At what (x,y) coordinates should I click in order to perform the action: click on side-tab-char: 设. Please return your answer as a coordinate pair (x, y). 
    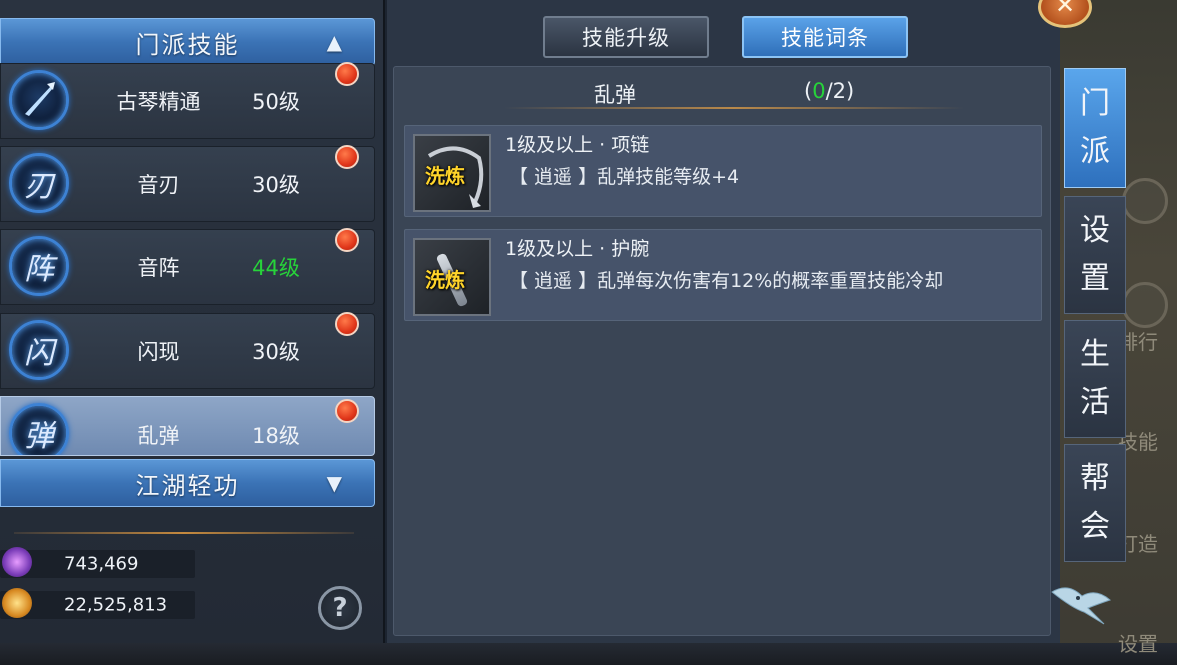
    Looking at the image, I should click on (1095, 230).